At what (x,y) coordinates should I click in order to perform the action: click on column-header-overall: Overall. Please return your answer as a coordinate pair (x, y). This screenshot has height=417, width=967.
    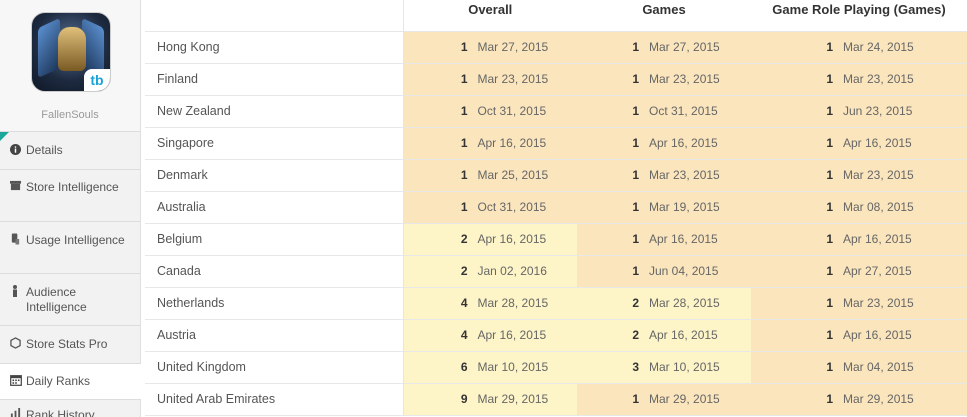
    Looking at the image, I should click on (490, 16).